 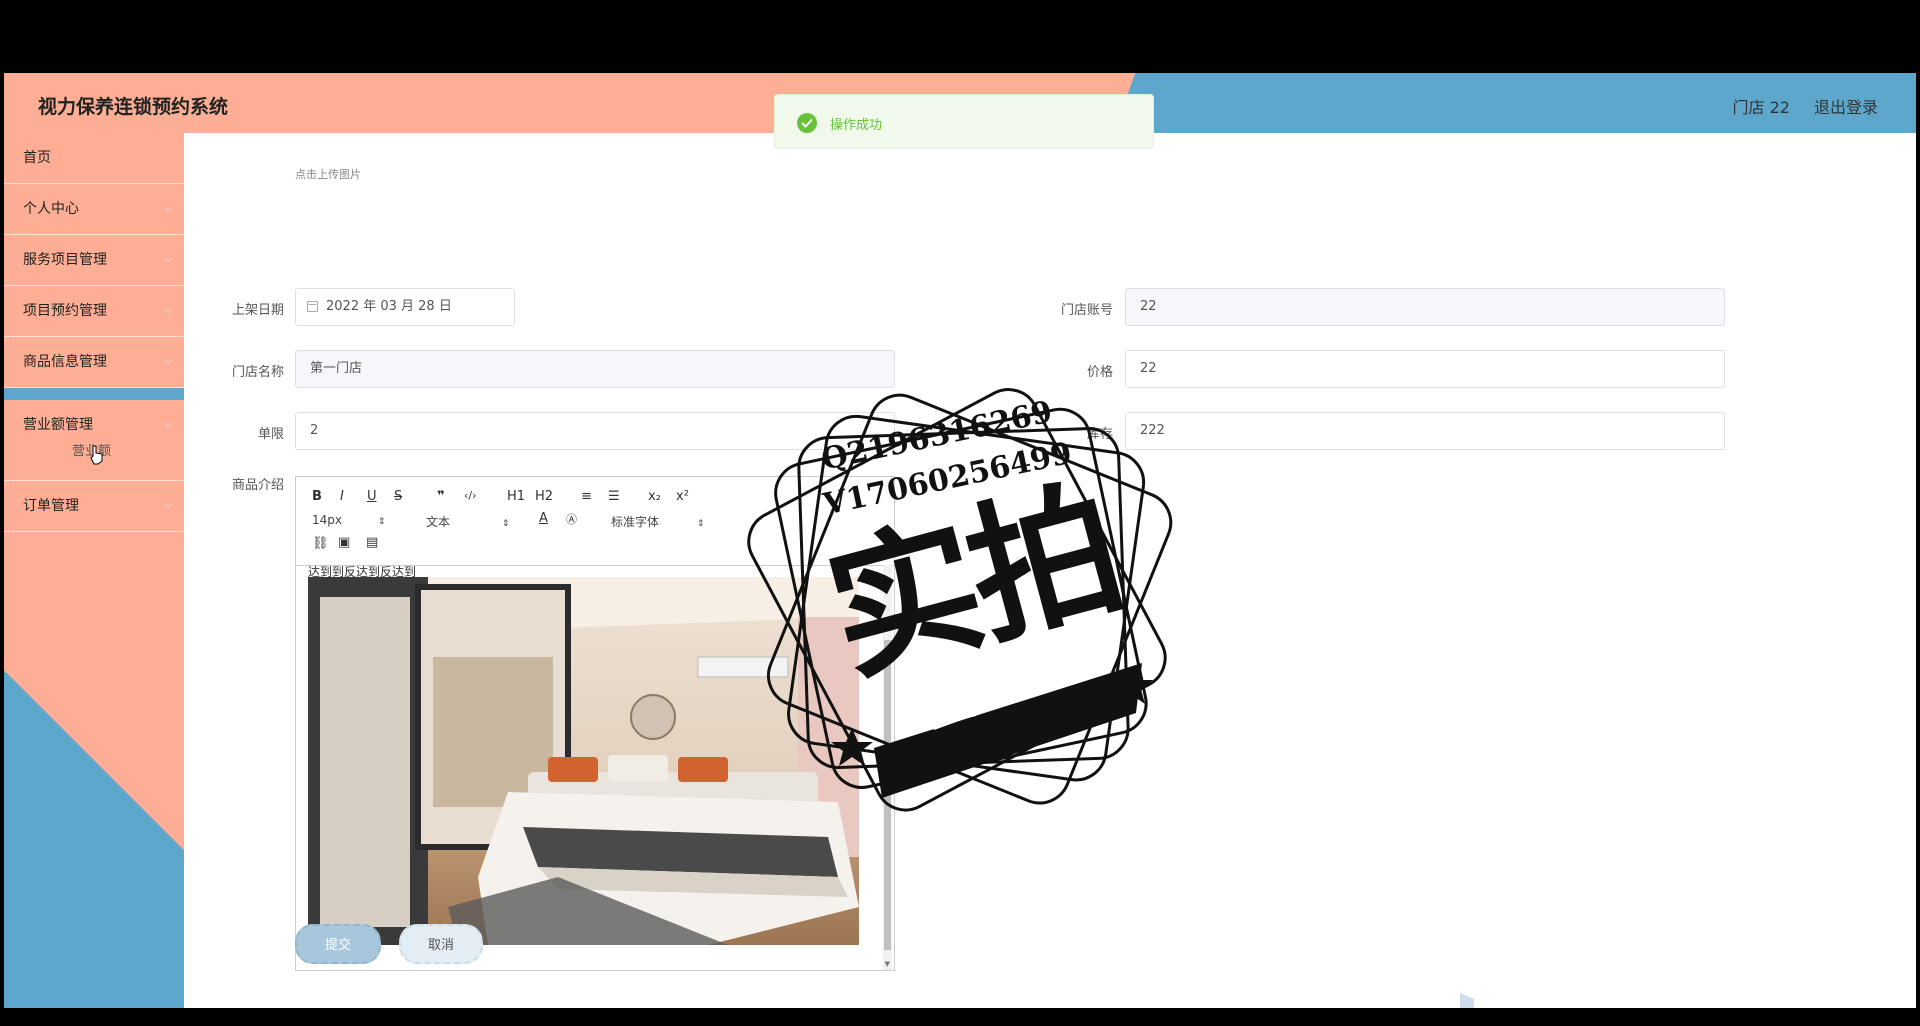 I want to click on strike-button: S, so click(x=398, y=496).